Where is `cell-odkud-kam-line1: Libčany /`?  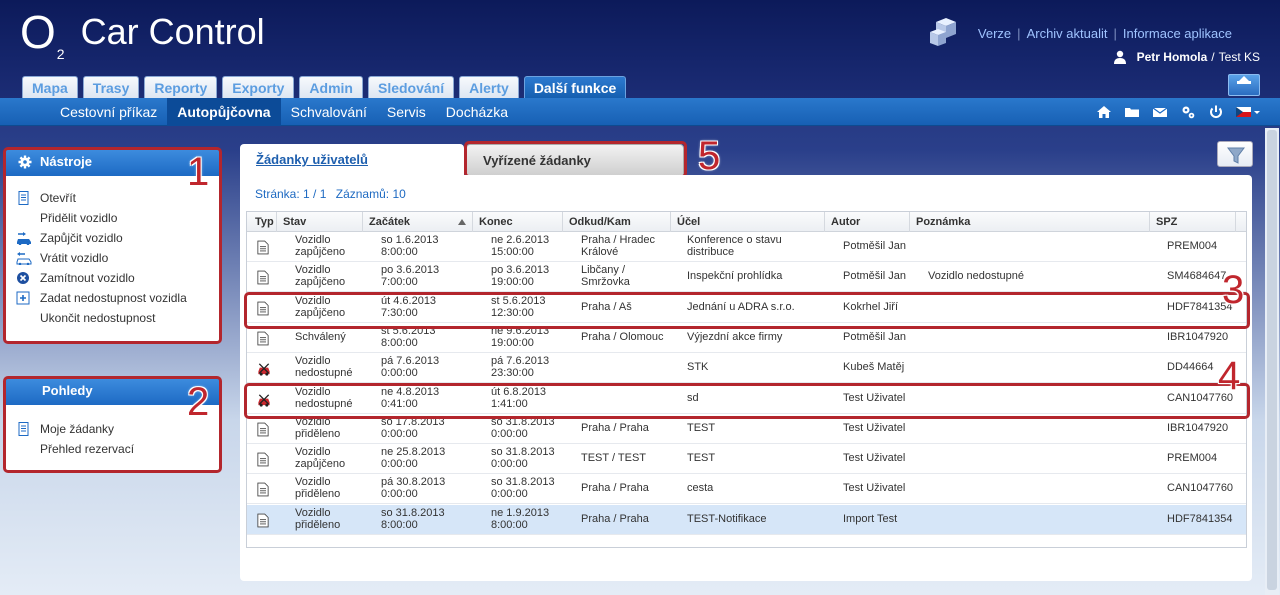
cell-odkud-kam-line1: Libčany / is located at coordinates (603, 270).